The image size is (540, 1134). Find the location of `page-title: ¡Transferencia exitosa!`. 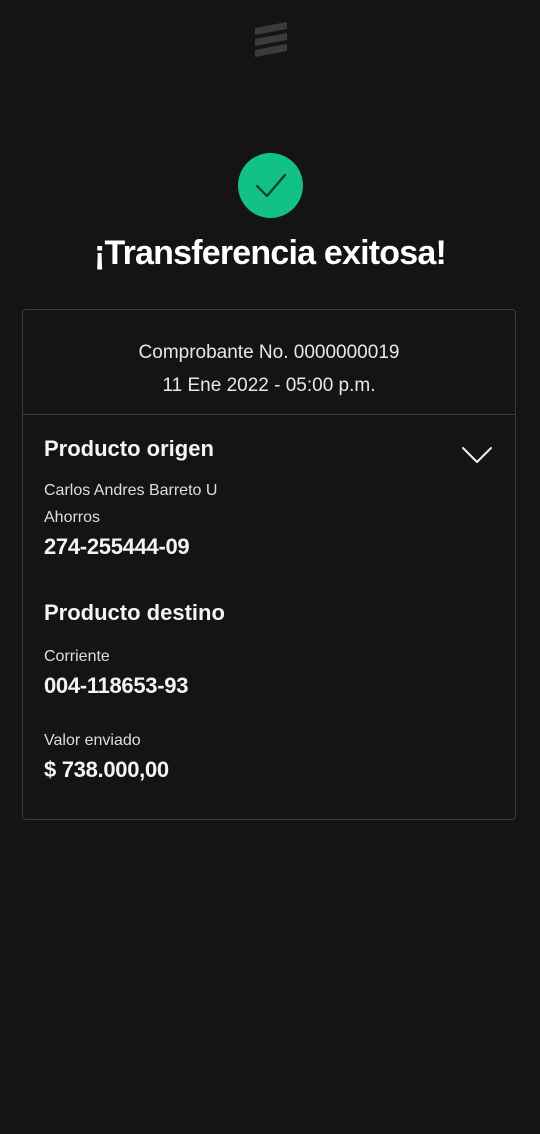

page-title: ¡Transferencia exitosa! is located at coordinates (270, 253).